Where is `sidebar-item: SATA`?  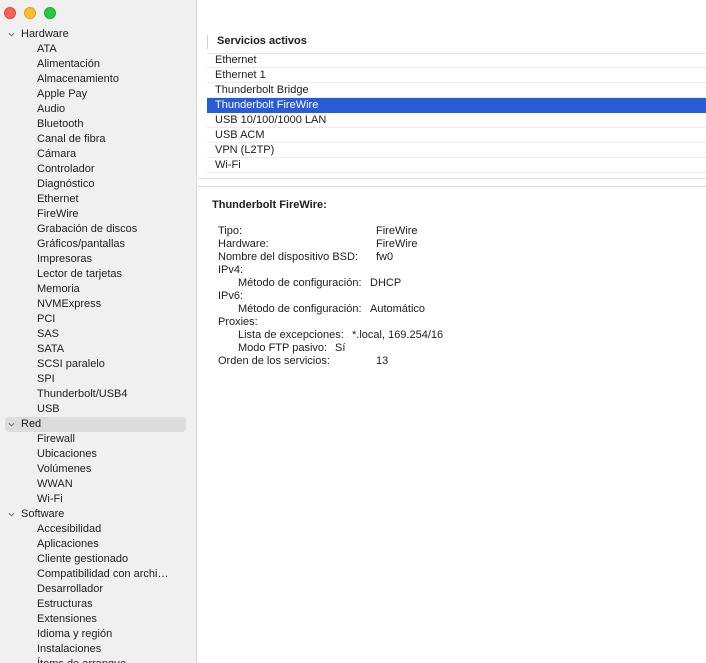
sidebar-item: SATA is located at coordinates (98, 349).